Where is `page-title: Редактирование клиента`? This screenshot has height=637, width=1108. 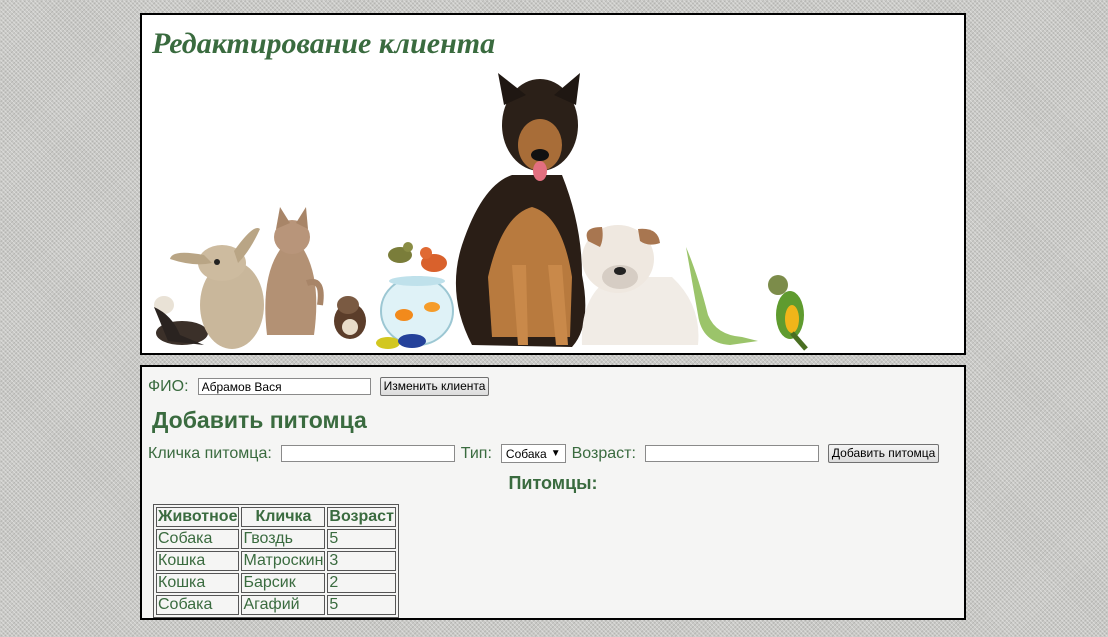 page-title: Редактирование клиента is located at coordinates (324, 43).